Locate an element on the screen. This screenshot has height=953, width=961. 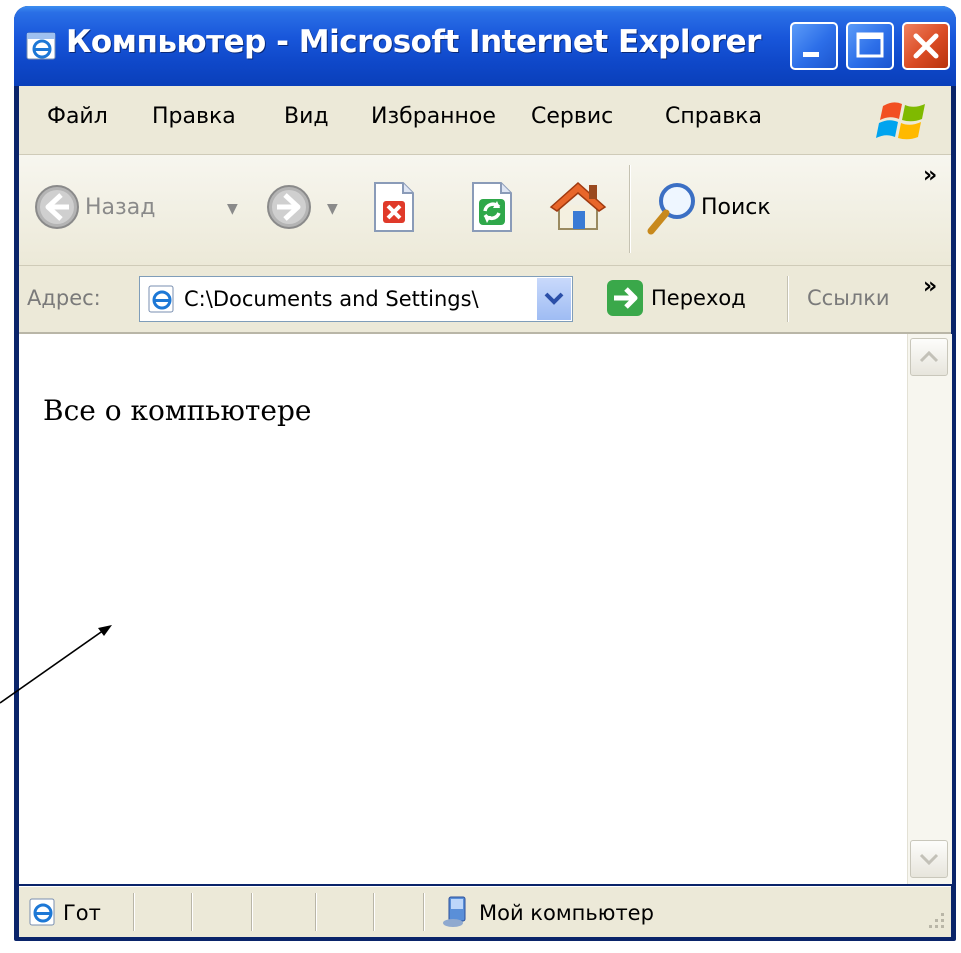
standard-toolbar: Назад ▼ ▼ Поиск » is located at coordinates (485, 210).